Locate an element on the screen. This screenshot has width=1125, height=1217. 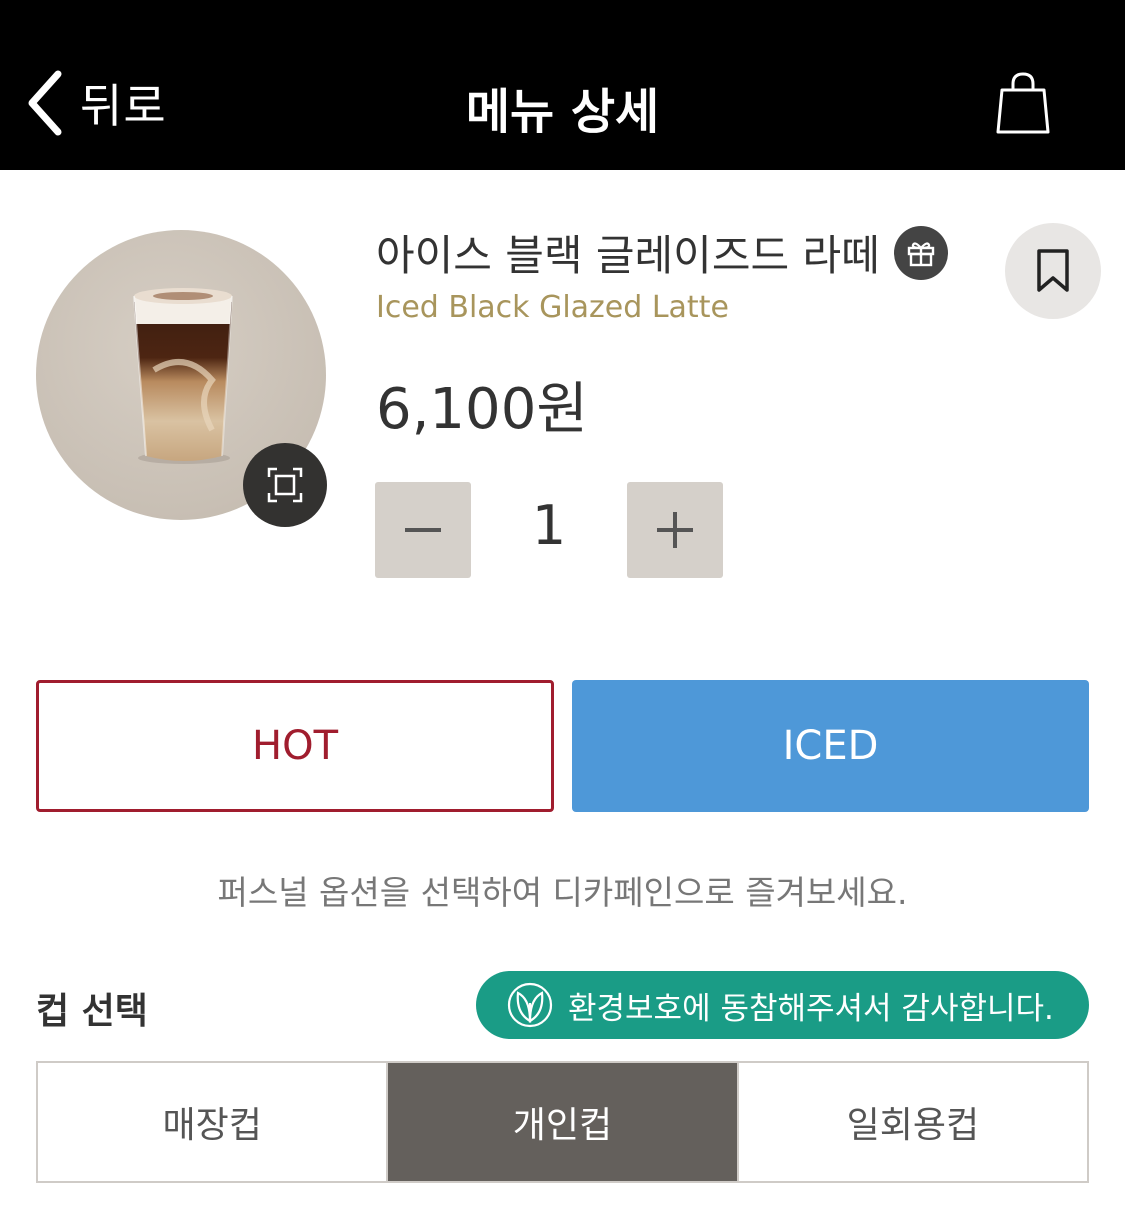
bookmark-button is located at coordinates (1053, 271).